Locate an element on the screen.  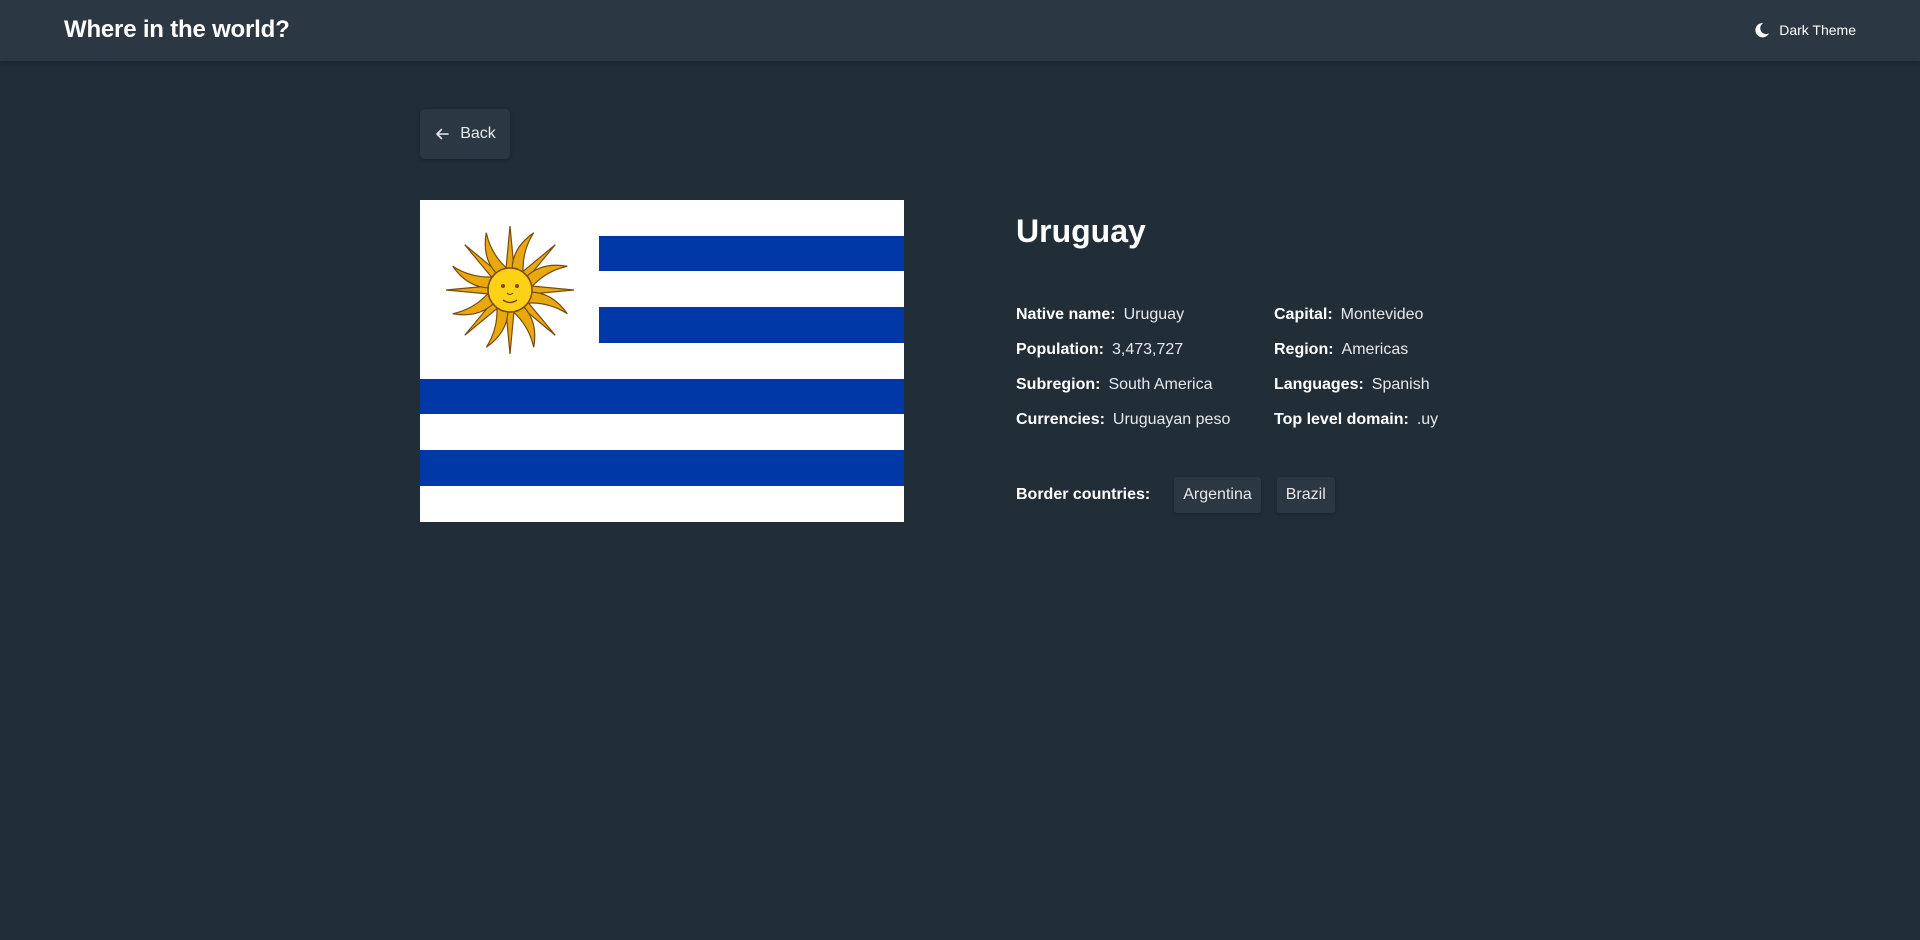
theme-toggle-label: Dark Theme is located at coordinates (1817, 30).